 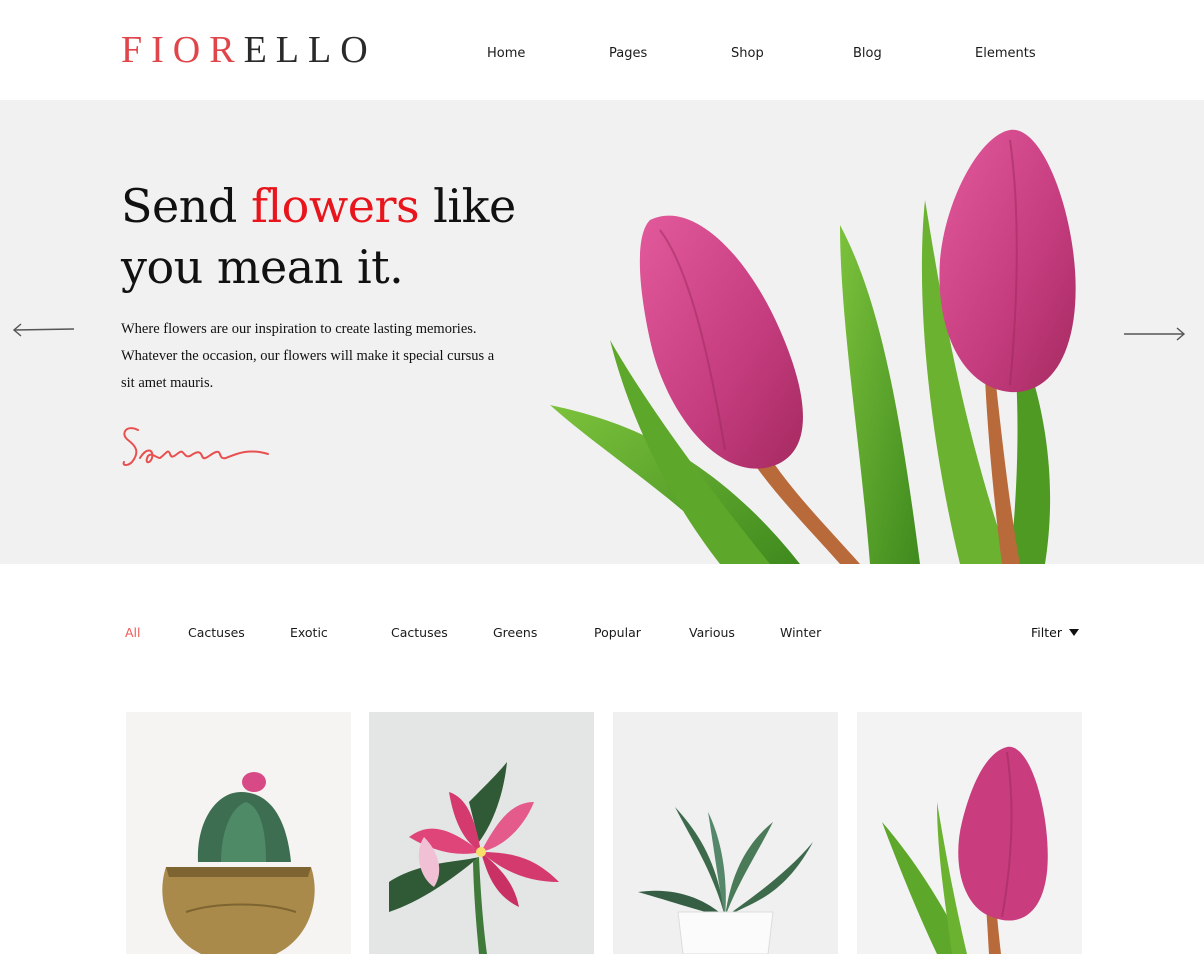 What do you see at coordinates (318, 236) in the screenshot?
I see `hero-title: Send flowers like you mean it.` at bounding box center [318, 236].